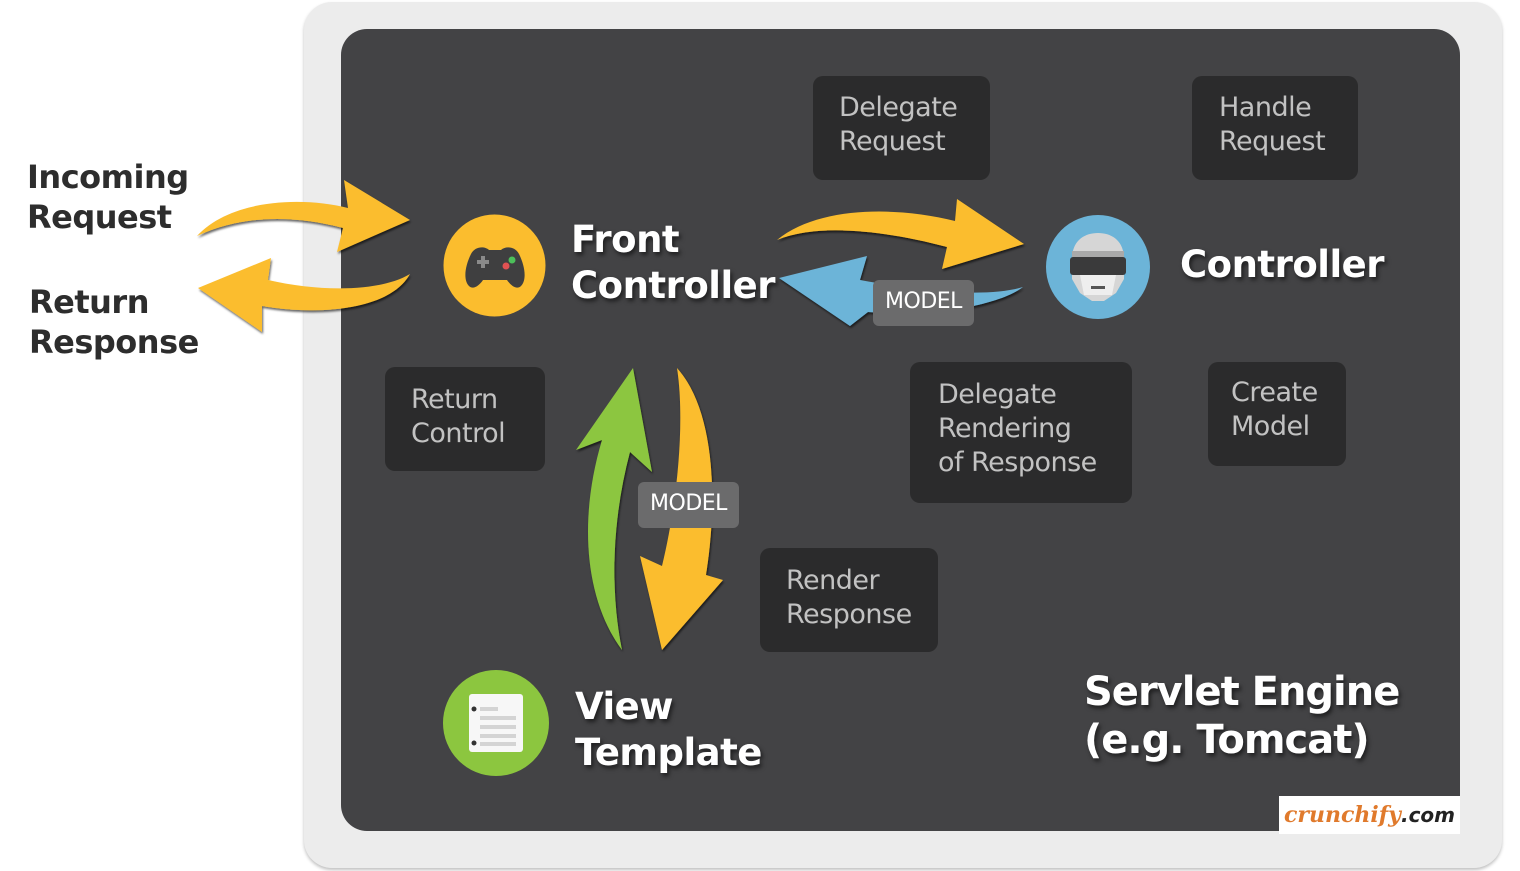 The height and width of the screenshot is (871, 1520). Describe the element at coordinates (849, 614) in the screenshot. I see `step-render-response-line-2: Response` at that location.